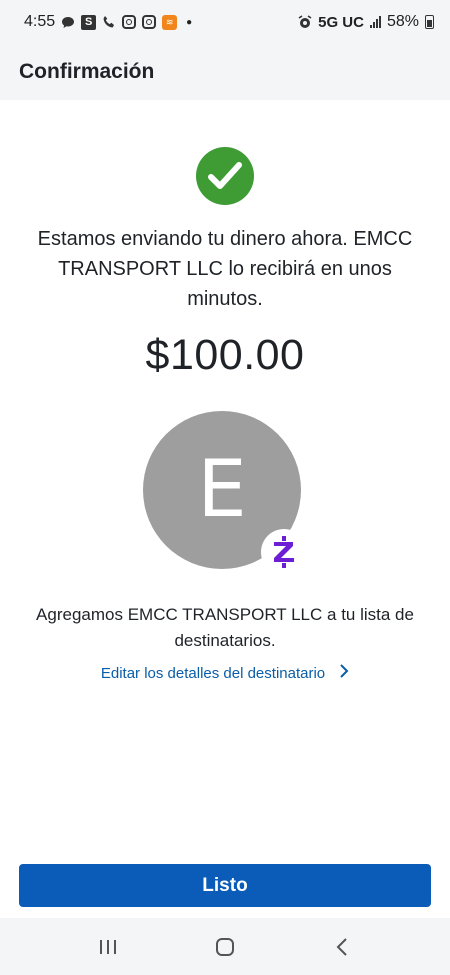 The image size is (450, 975). Describe the element at coordinates (108, 947) in the screenshot. I see `recent-apps-icon` at that location.